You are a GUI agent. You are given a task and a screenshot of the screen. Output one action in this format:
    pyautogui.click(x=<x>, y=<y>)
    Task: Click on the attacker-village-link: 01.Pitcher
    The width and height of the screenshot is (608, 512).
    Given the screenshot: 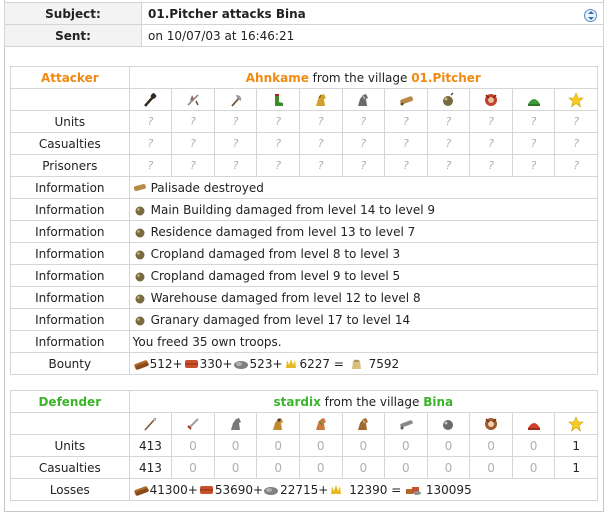 What is the action you would take?
    pyautogui.click(x=446, y=78)
    